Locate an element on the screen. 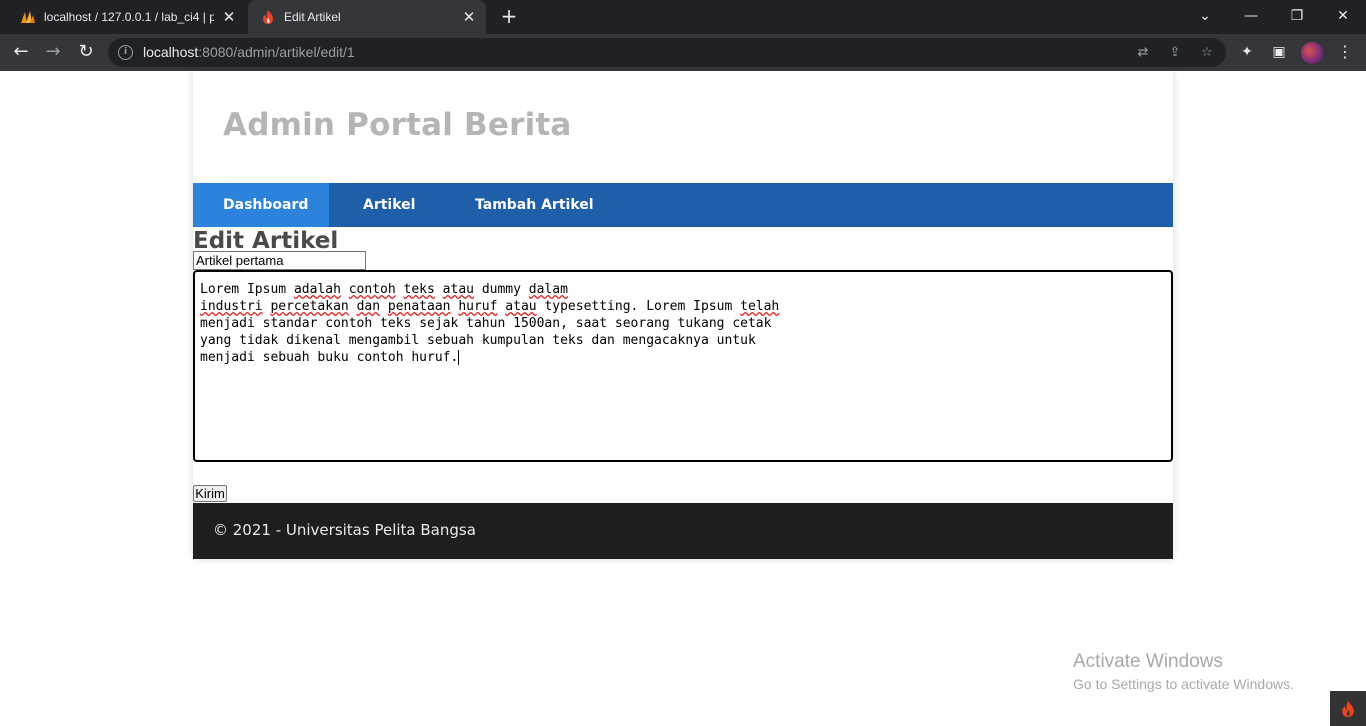 This screenshot has width=1366, height=726. spellcheck-word: telah is located at coordinates (760, 306).